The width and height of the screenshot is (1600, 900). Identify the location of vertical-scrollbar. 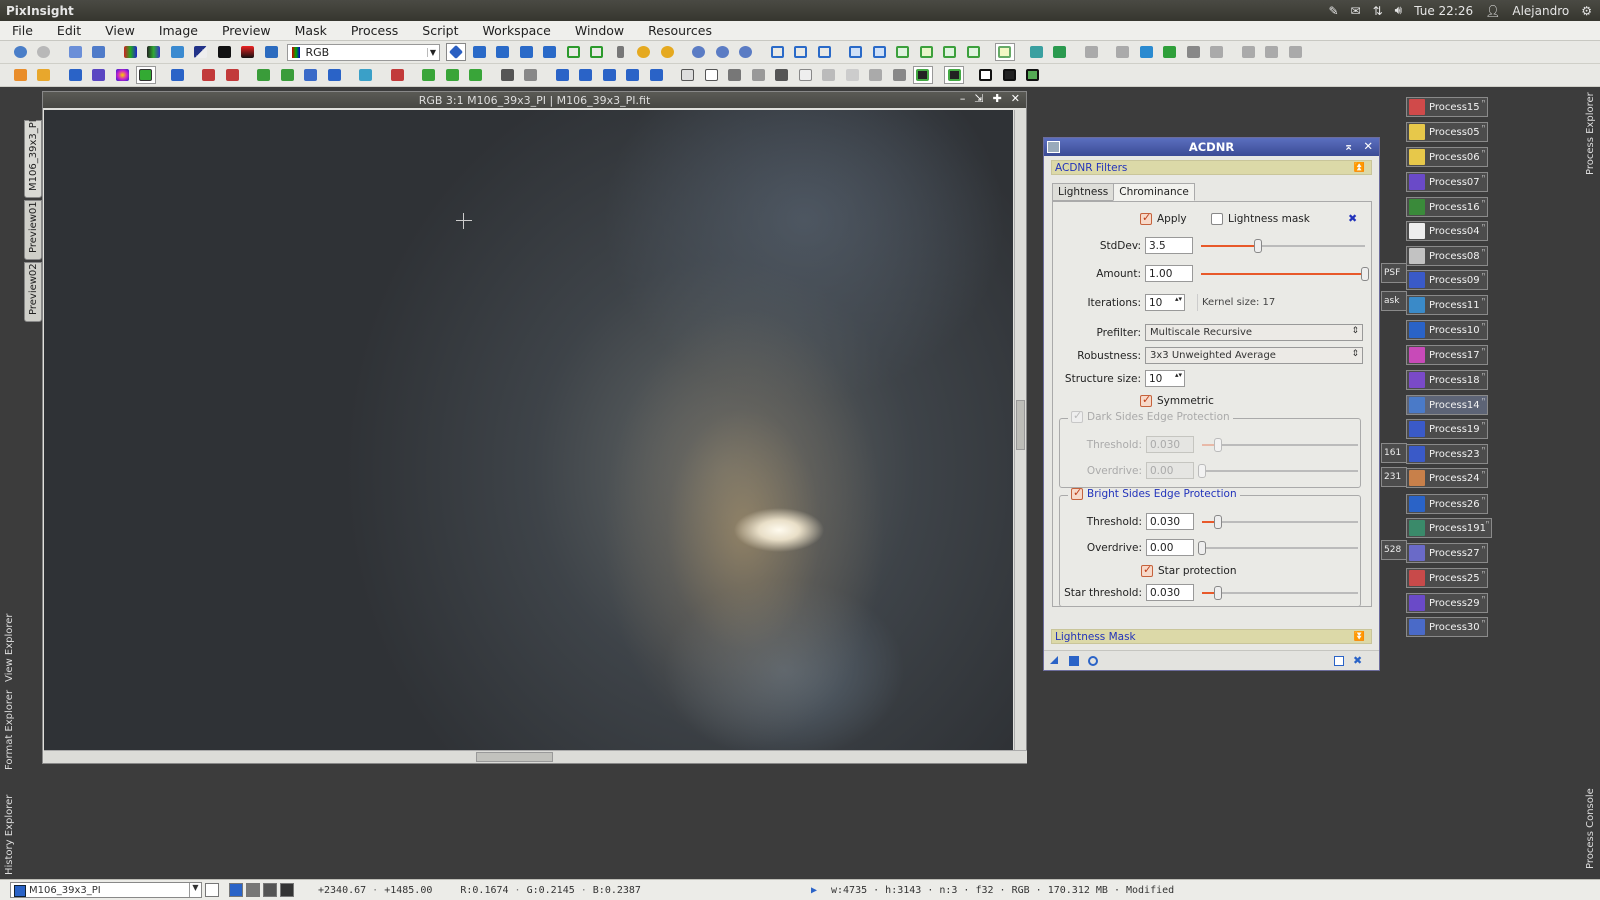
(1020, 430).